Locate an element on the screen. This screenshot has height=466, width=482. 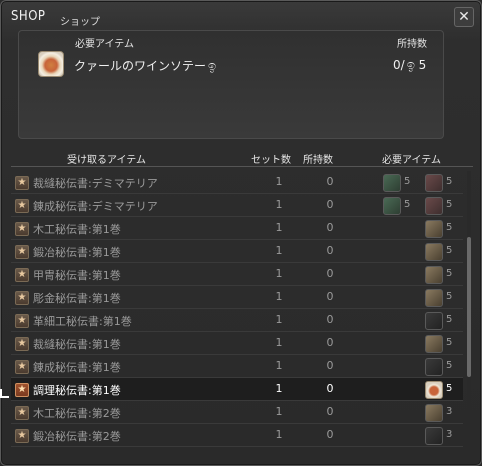
list-item: ★ 木工秘伝書:第2巻 1 0 3 is located at coordinates (237, 412).